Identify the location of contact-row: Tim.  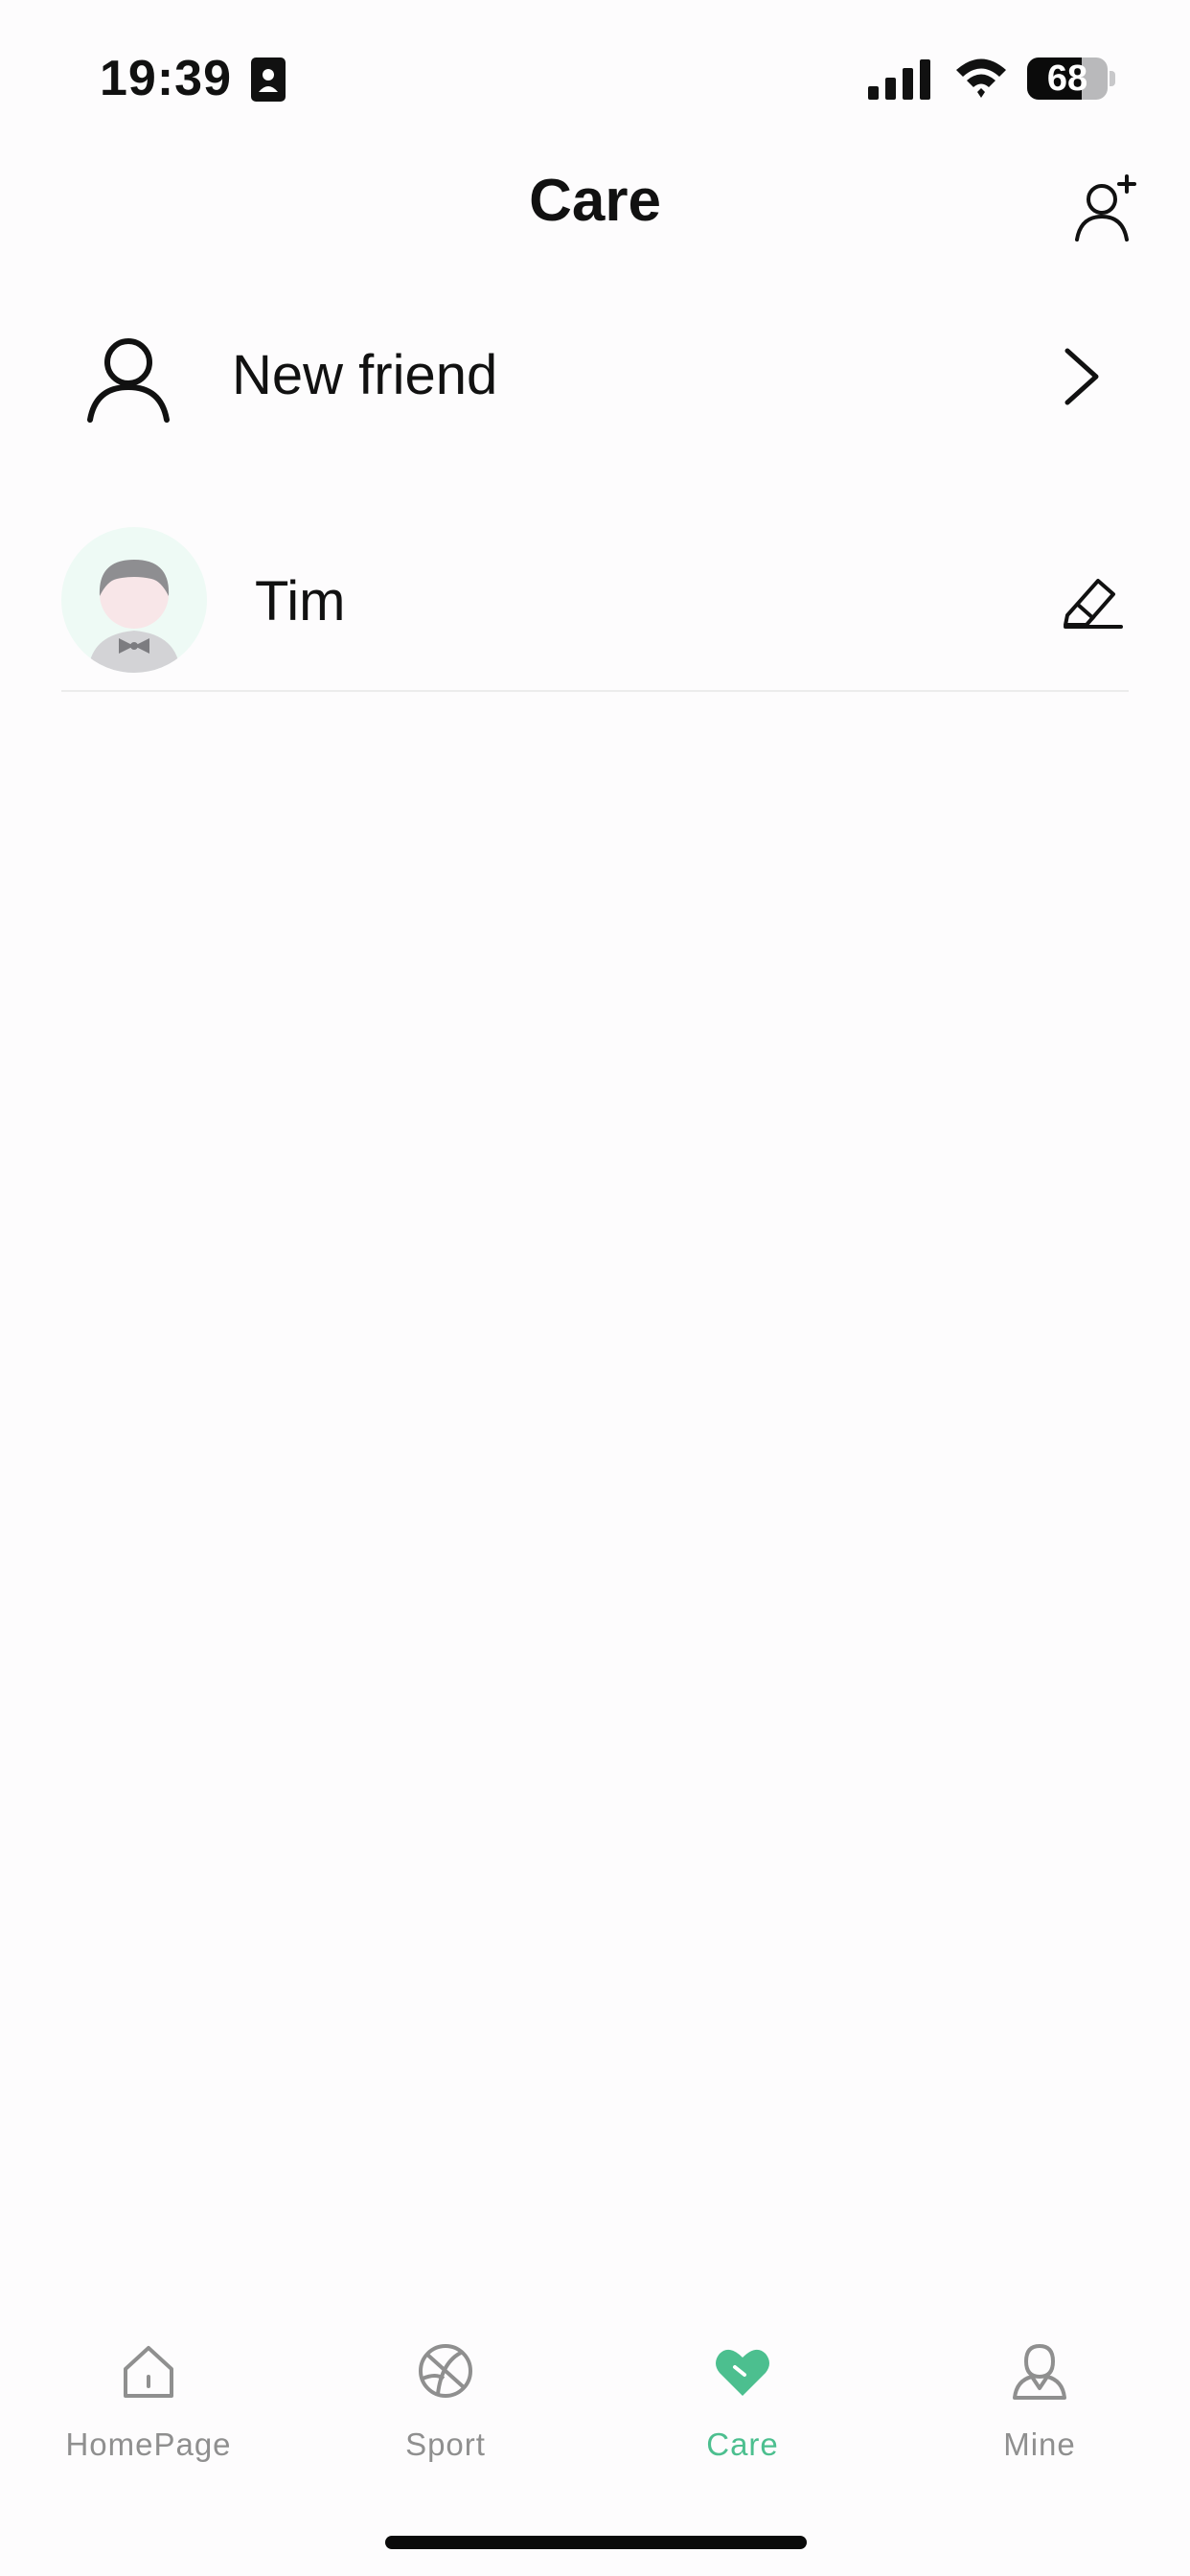
(595, 609).